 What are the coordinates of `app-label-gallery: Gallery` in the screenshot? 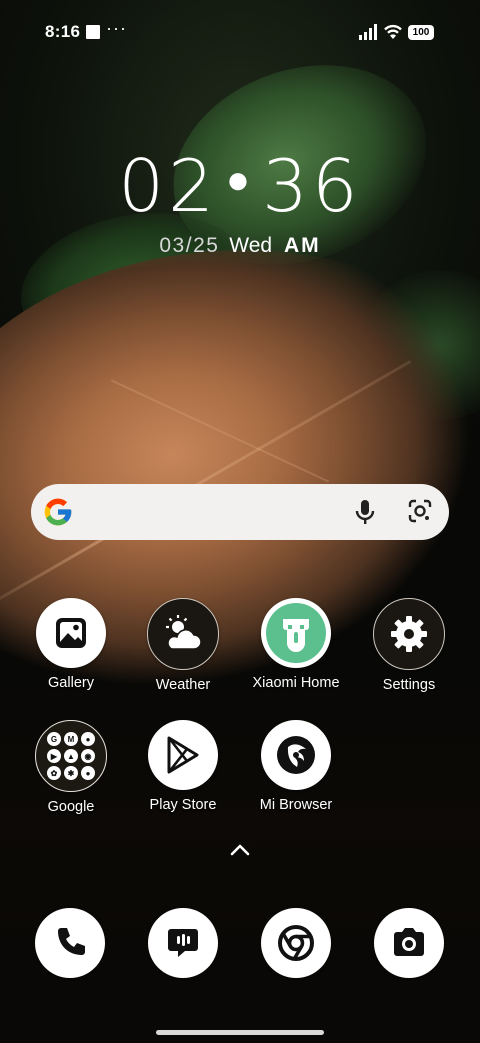 It's located at (71, 683).